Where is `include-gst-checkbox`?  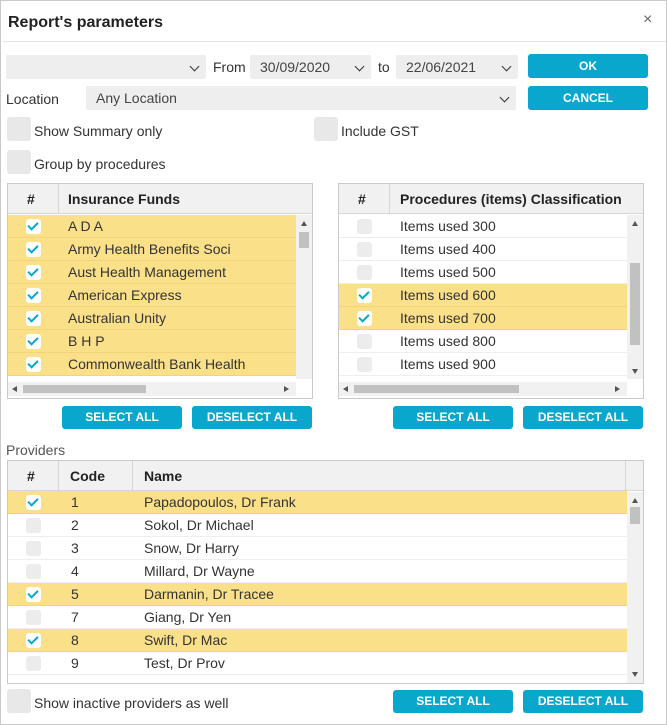 include-gst-checkbox is located at coordinates (326, 129).